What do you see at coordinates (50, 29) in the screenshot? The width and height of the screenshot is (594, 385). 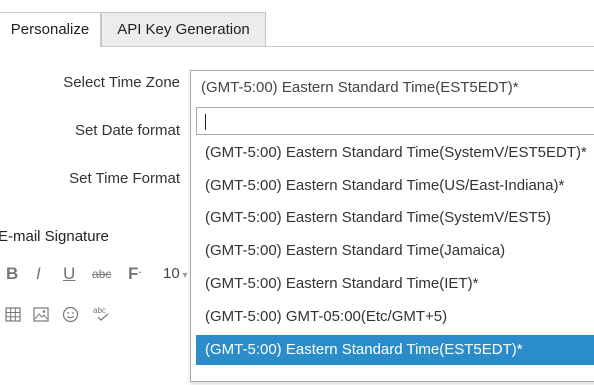 I see `tab-personalize: Personalize` at bounding box center [50, 29].